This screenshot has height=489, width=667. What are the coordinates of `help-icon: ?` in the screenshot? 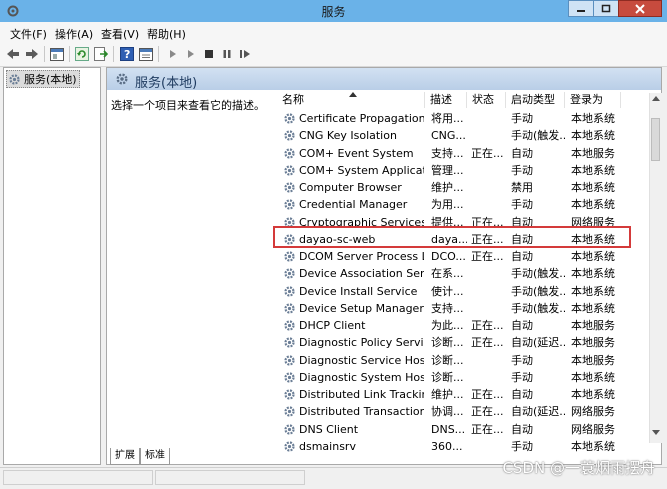 It's located at (127, 54).